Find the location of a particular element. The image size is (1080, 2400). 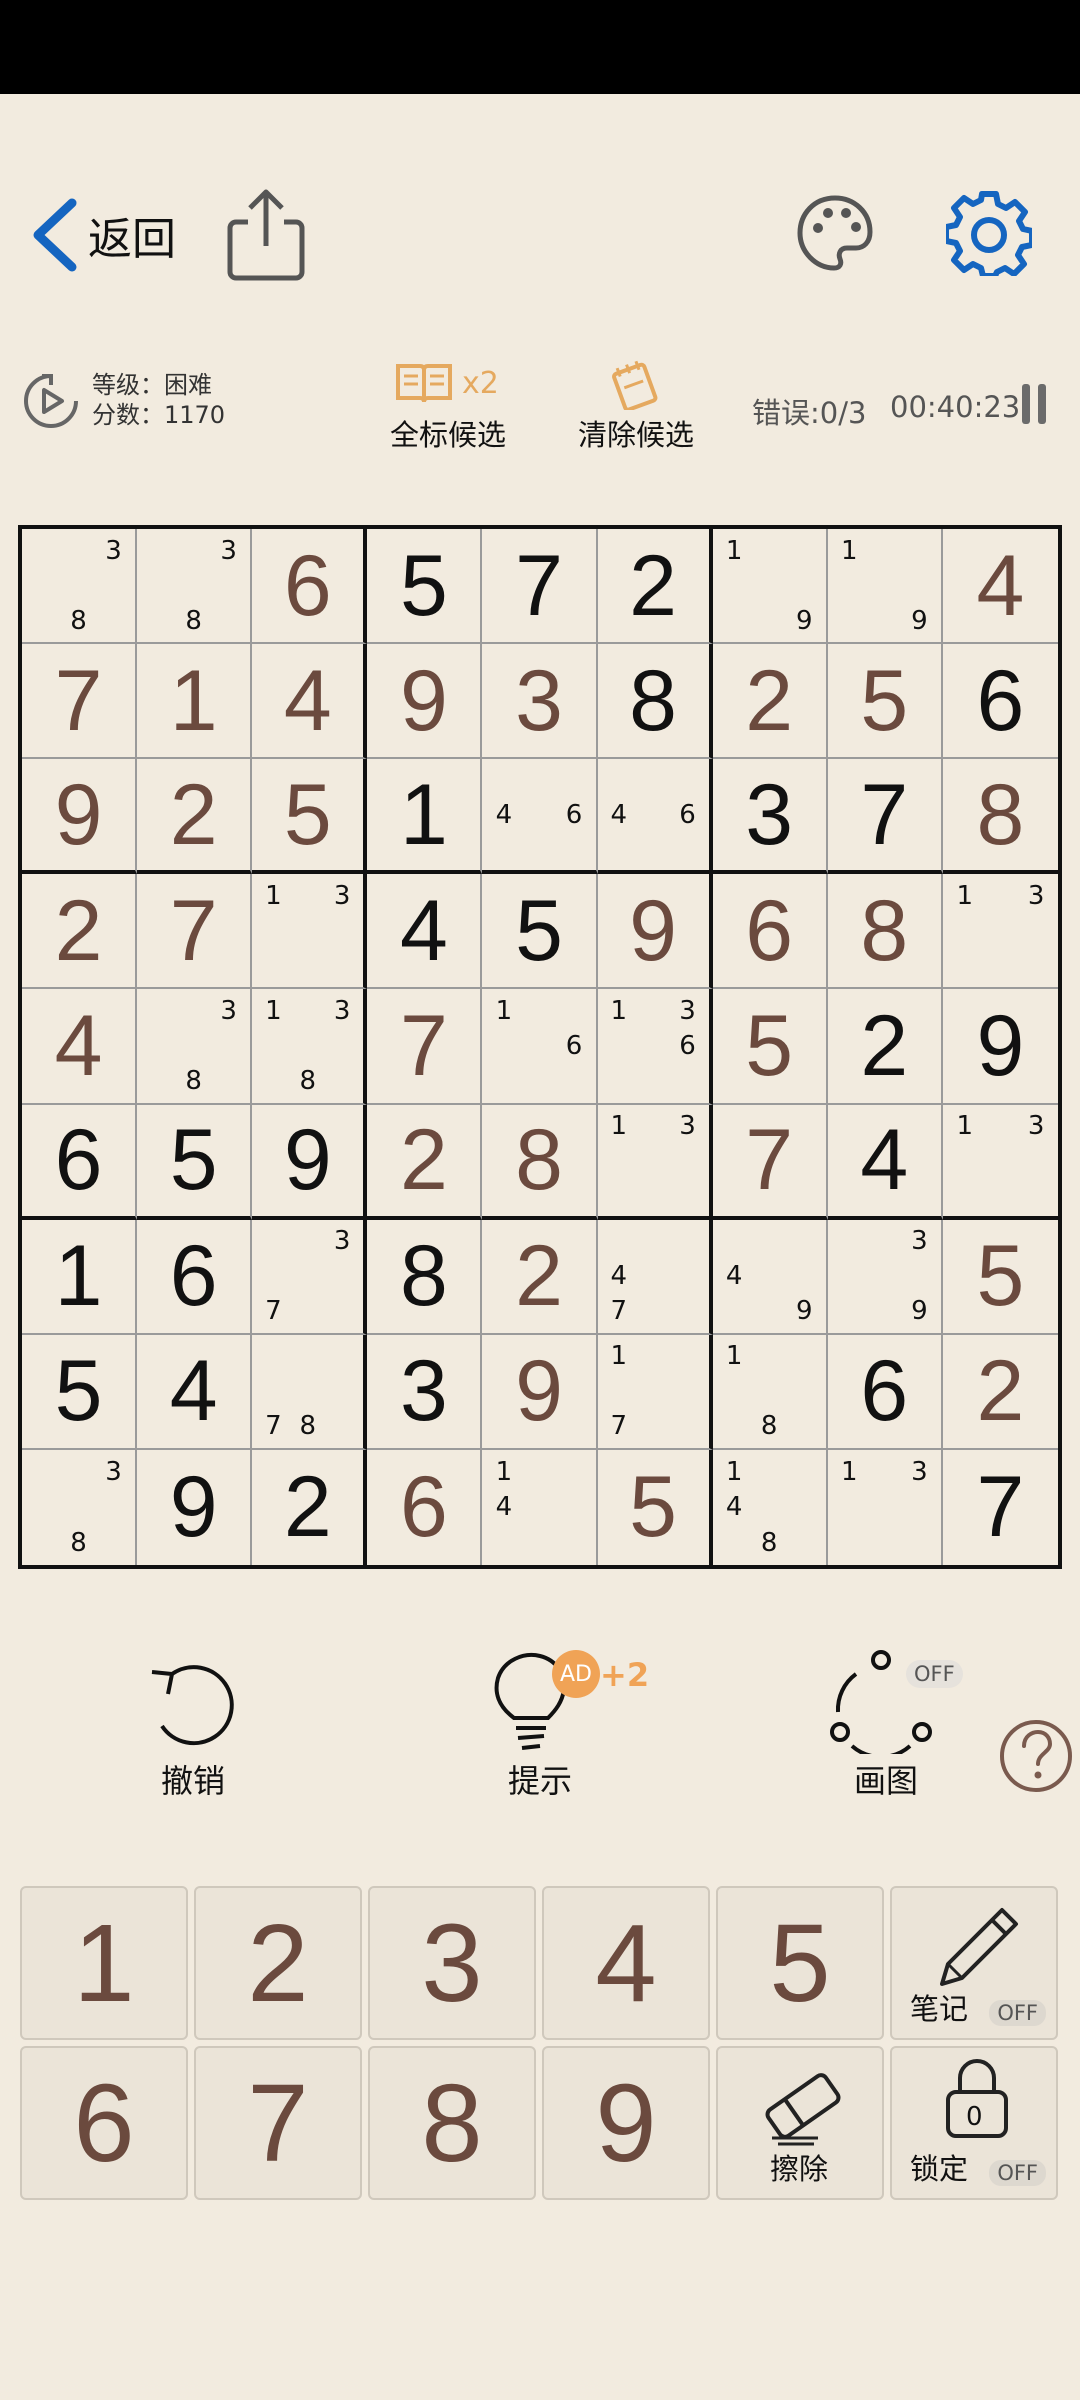

autonote-button: x2 全标候选 is located at coordinates (448, 407).